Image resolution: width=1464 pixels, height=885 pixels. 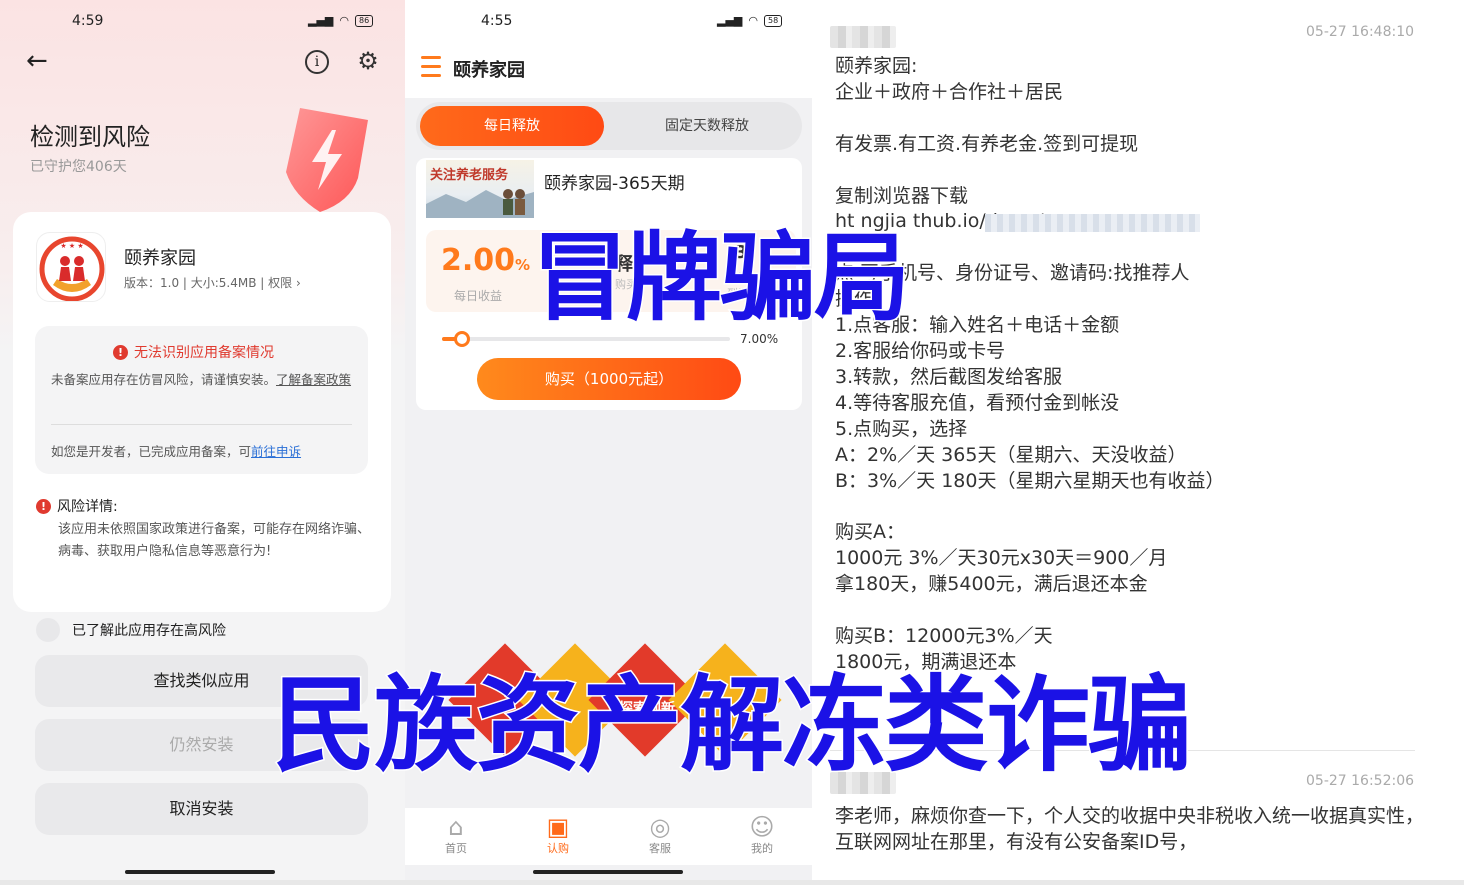 I want to click on app-logo-icon: ★ ★ ★, so click(x=71, y=267).